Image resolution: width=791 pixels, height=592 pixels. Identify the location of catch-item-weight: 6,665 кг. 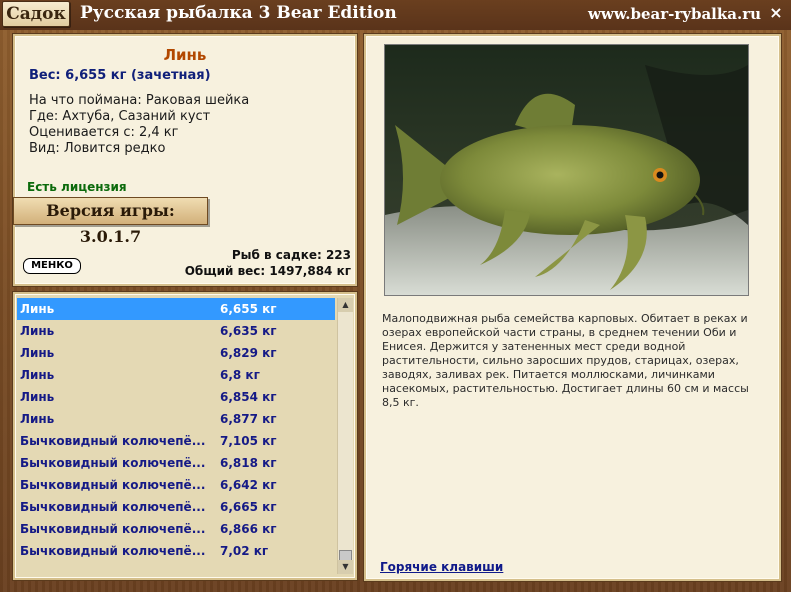
(248, 507).